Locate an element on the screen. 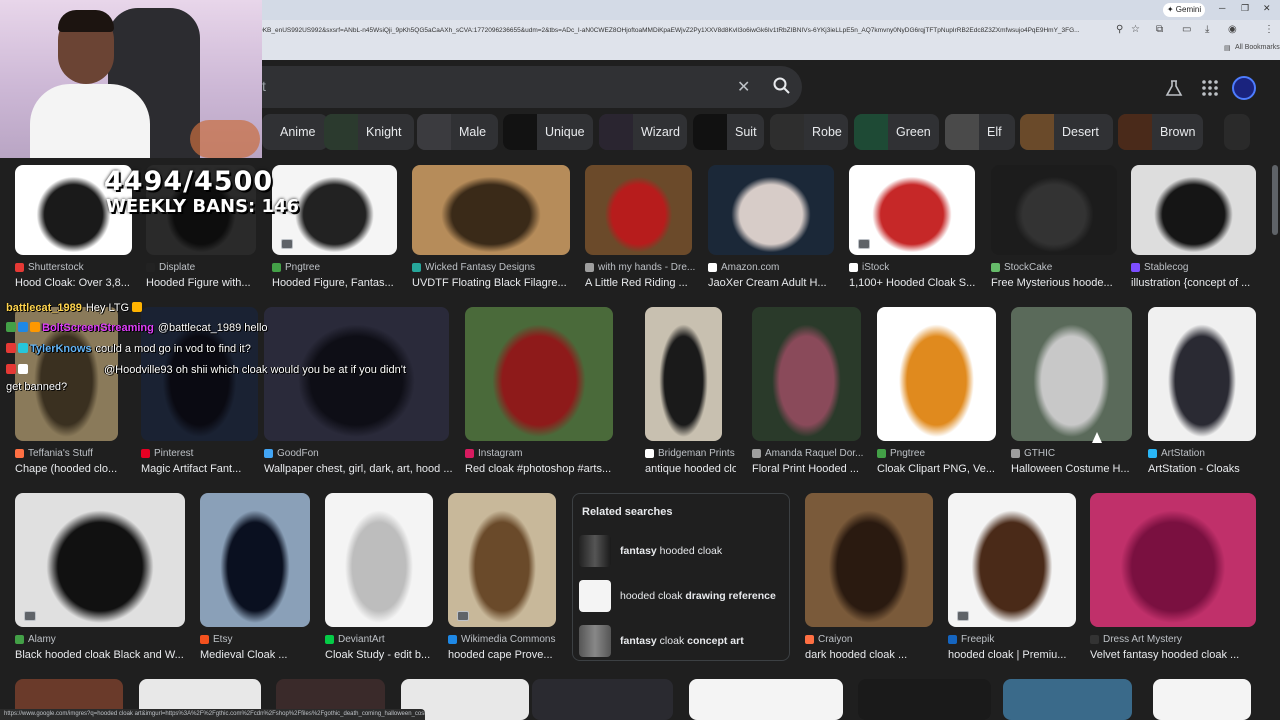 The image size is (1280, 720). close-window-icon: ✕ is located at coordinates (1267, 8).